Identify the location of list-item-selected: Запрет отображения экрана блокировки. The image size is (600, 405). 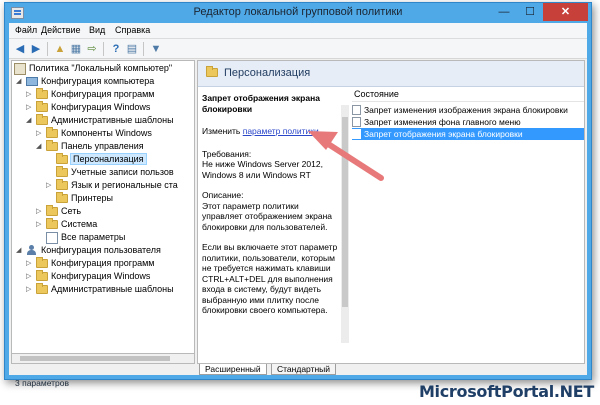
(468, 134).